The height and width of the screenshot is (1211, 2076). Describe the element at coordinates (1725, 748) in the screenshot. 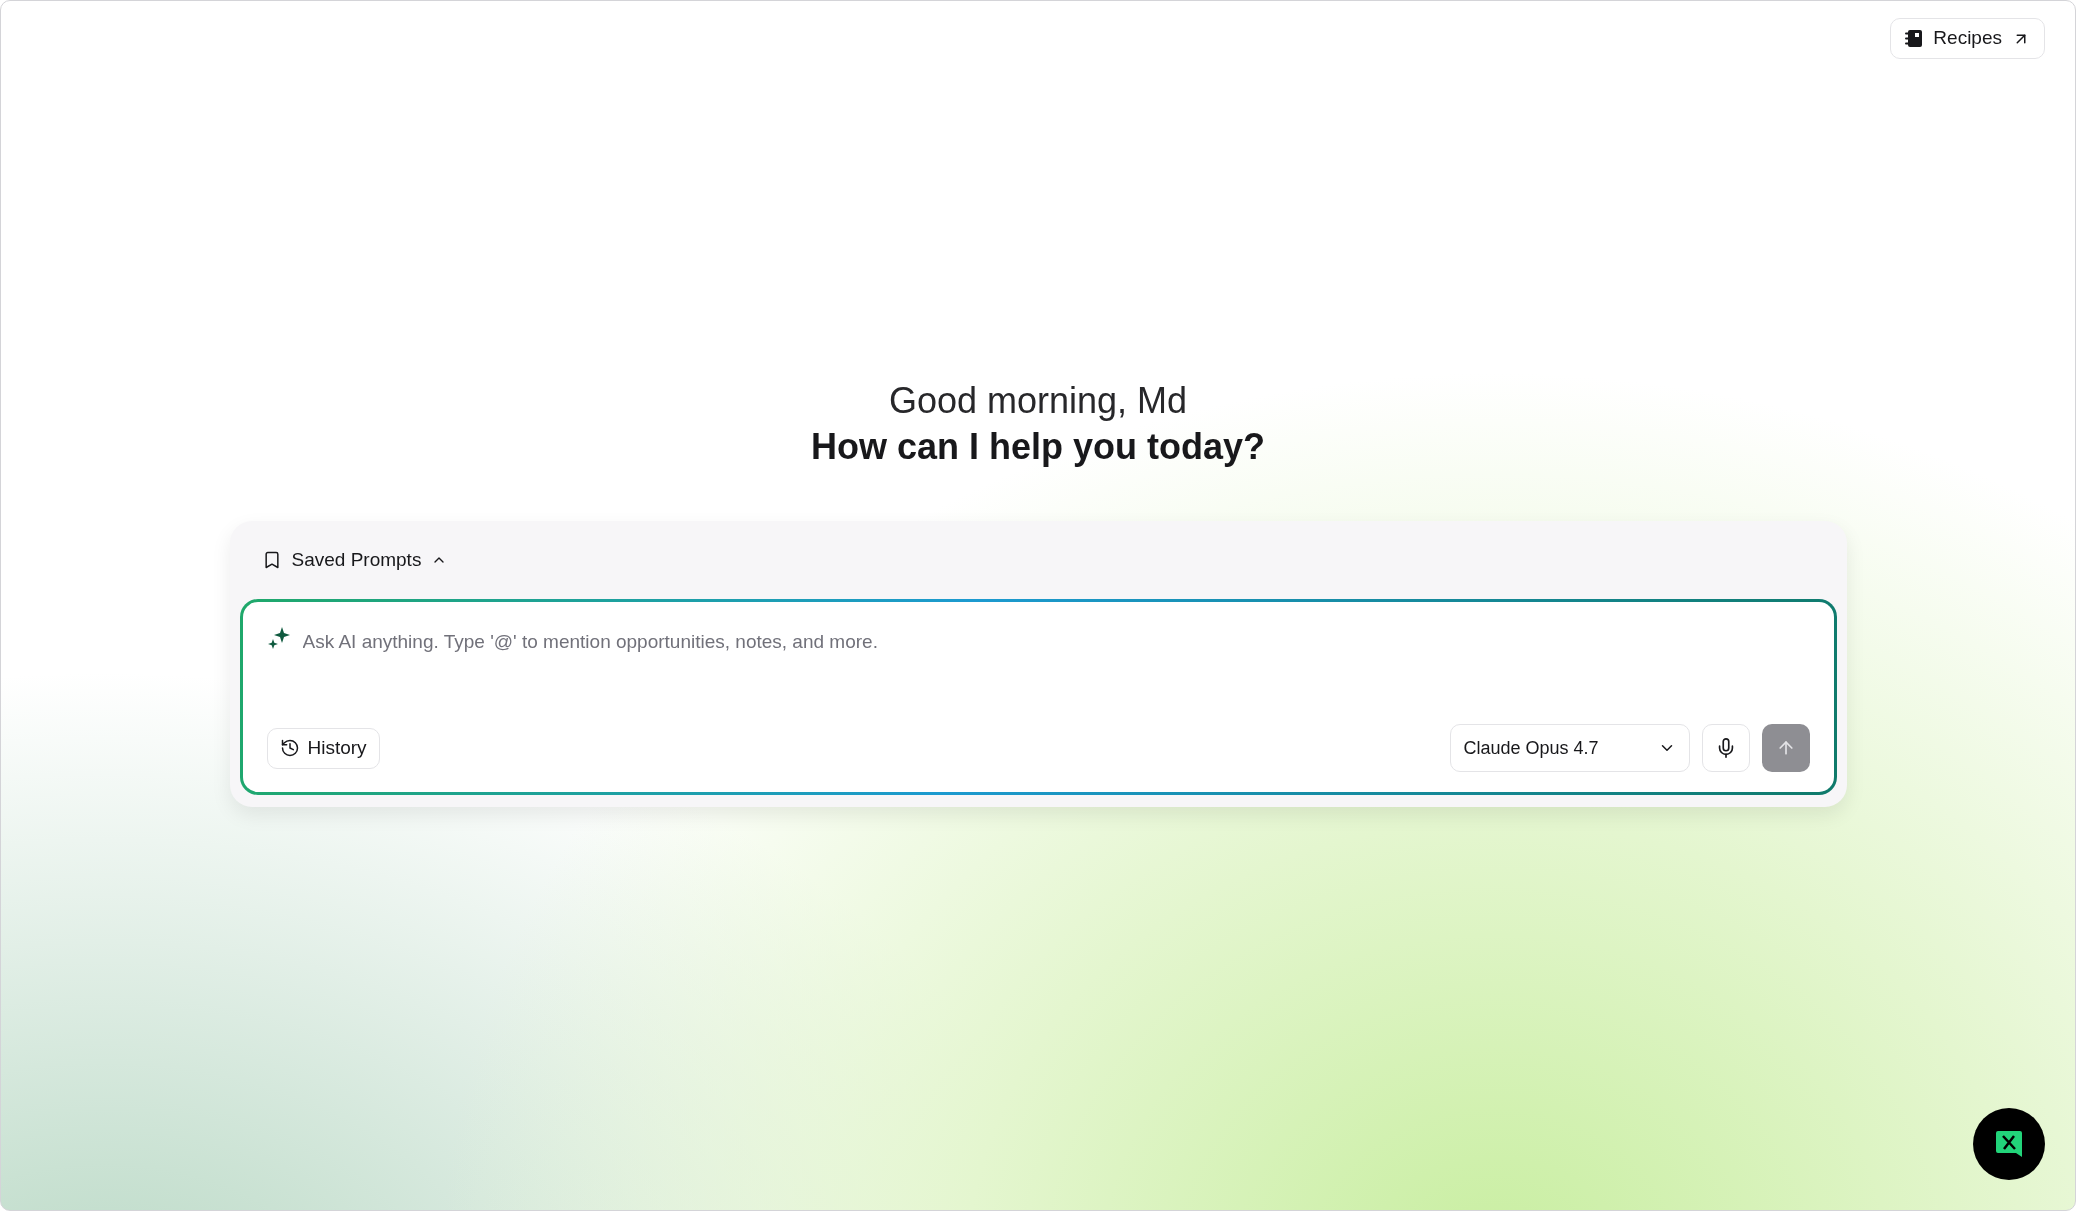

I see `microphone-button` at that location.